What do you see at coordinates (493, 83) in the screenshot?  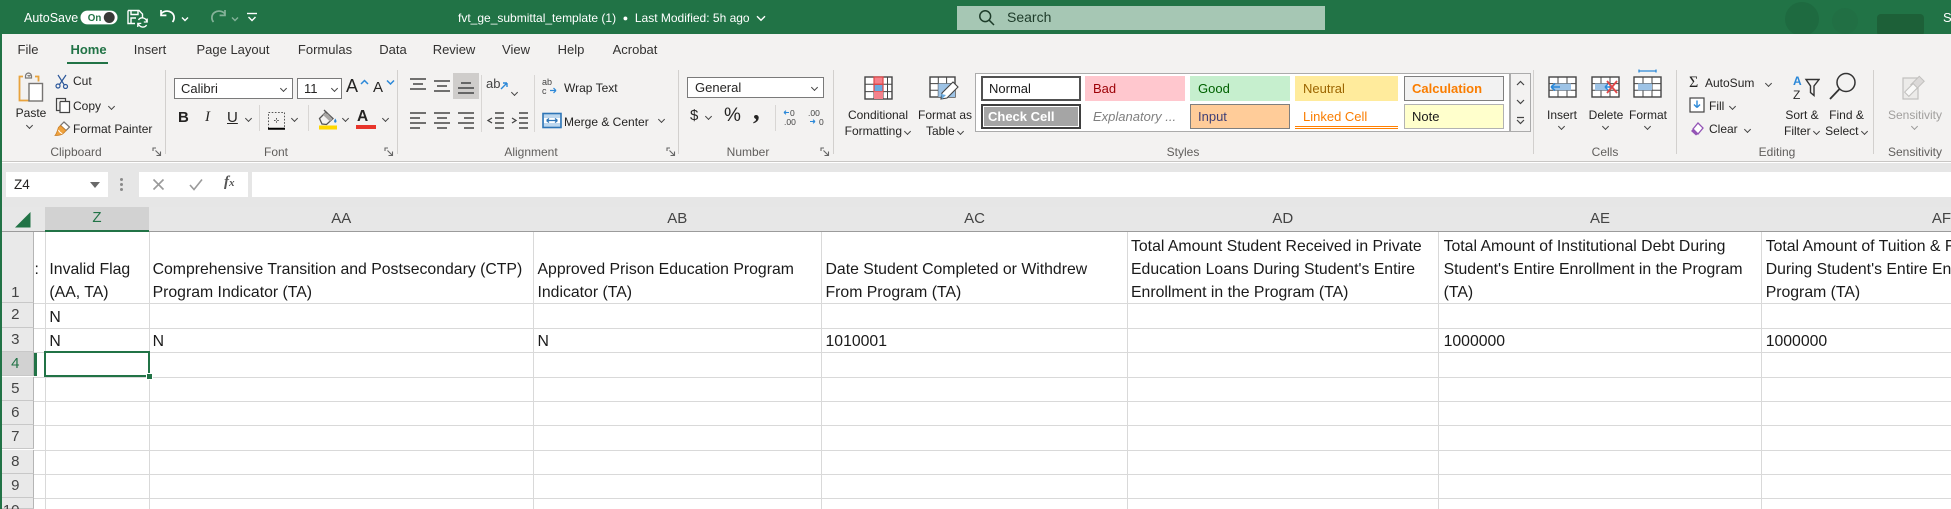 I see `svg-text: ab` at bounding box center [493, 83].